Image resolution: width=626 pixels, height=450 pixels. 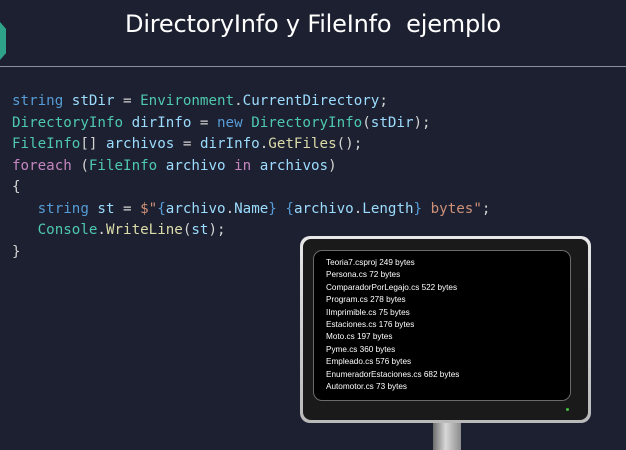 What do you see at coordinates (230, 122) in the screenshot?
I see `code-token: new` at bounding box center [230, 122].